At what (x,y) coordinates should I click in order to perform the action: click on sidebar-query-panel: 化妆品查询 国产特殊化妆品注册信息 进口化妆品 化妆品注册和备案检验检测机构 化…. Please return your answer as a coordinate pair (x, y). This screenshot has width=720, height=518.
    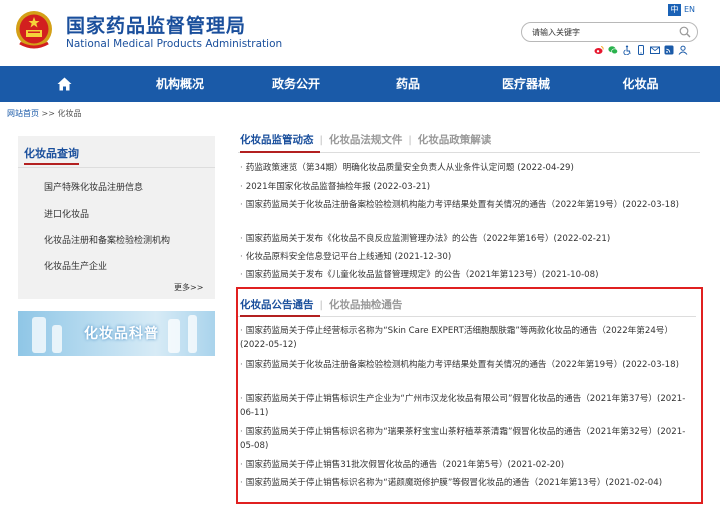
    Looking at the image, I should click on (116, 217).